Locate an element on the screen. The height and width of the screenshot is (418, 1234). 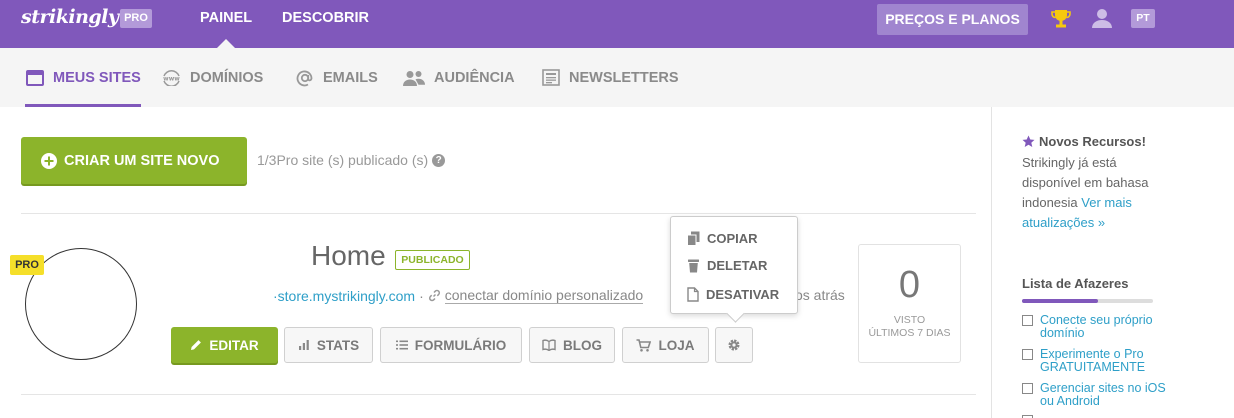
tab-newsletters: NEWSLETTERS is located at coordinates (610, 77).